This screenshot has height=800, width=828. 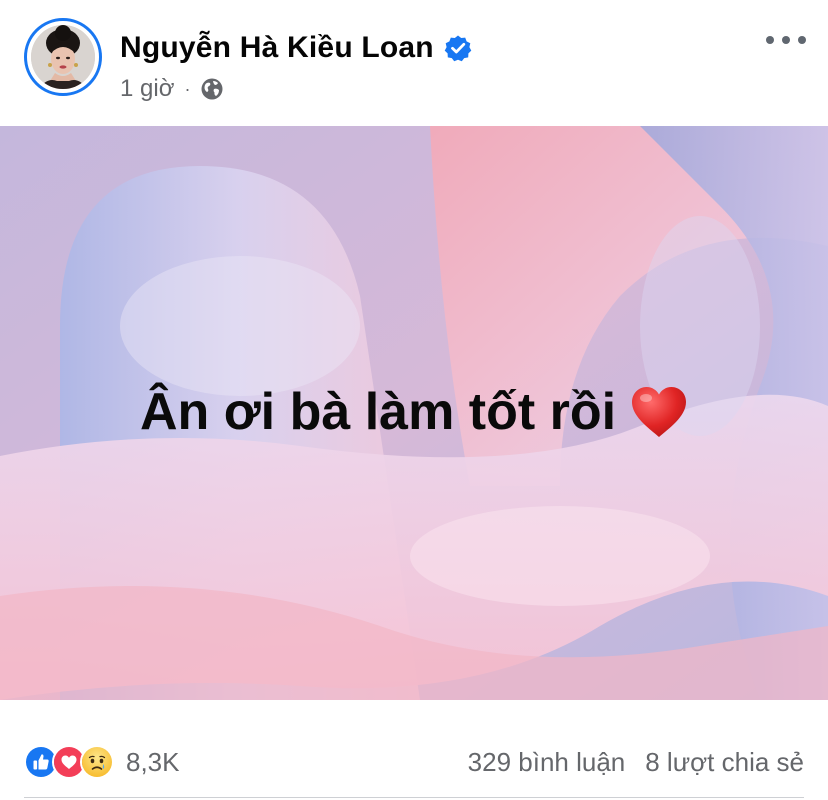 What do you see at coordinates (212, 89) in the screenshot?
I see `globe-icon` at bounding box center [212, 89].